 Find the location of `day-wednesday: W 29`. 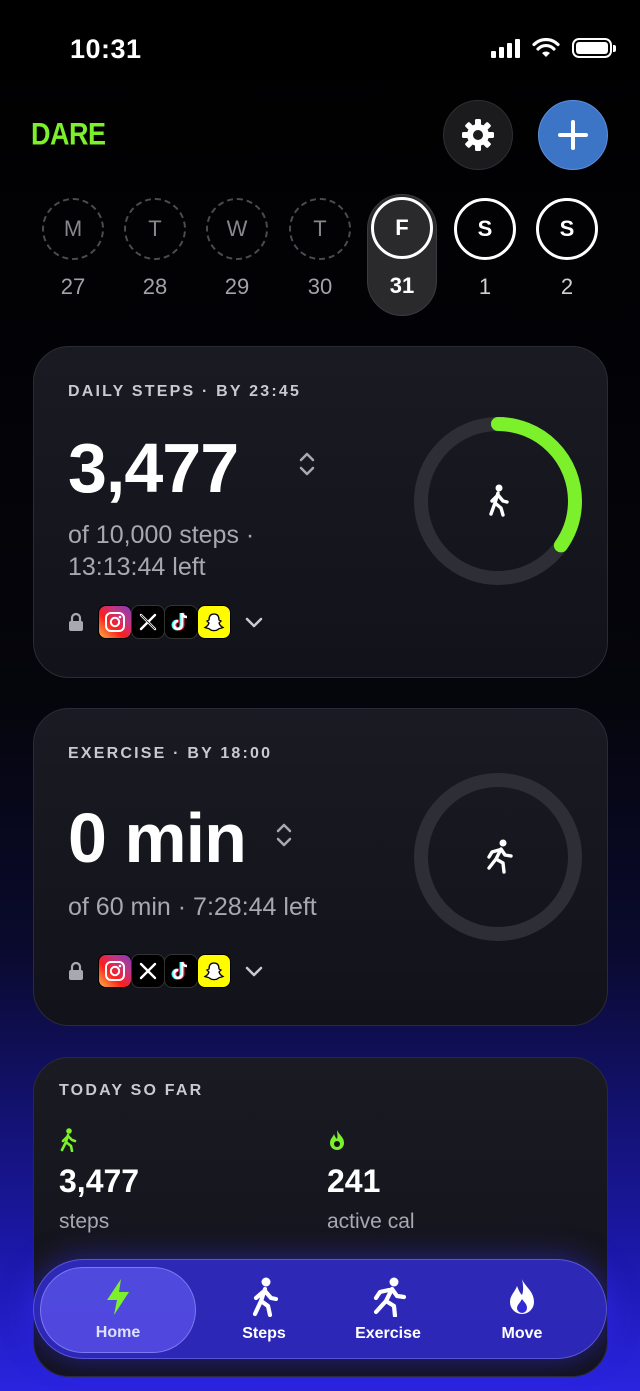

day-wednesday: W 29 is located at coordinates (237, 256).